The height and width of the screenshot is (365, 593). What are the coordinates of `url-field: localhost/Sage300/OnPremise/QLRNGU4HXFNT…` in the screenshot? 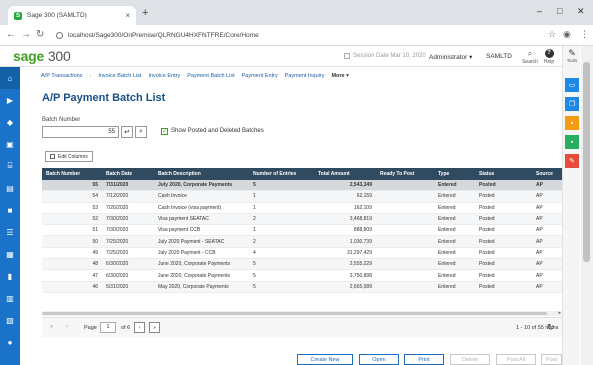 It's located at (291, 35).